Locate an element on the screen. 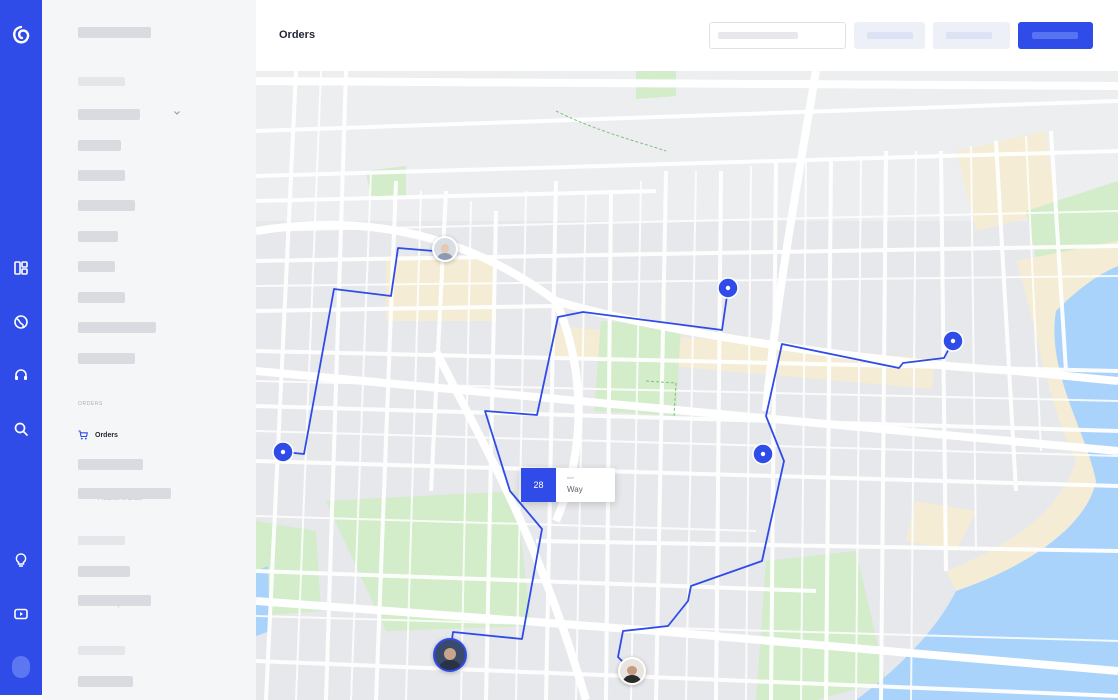 This screenshot has width=1120, height=700. primary-action-button is located at coordinates (1055, 35).